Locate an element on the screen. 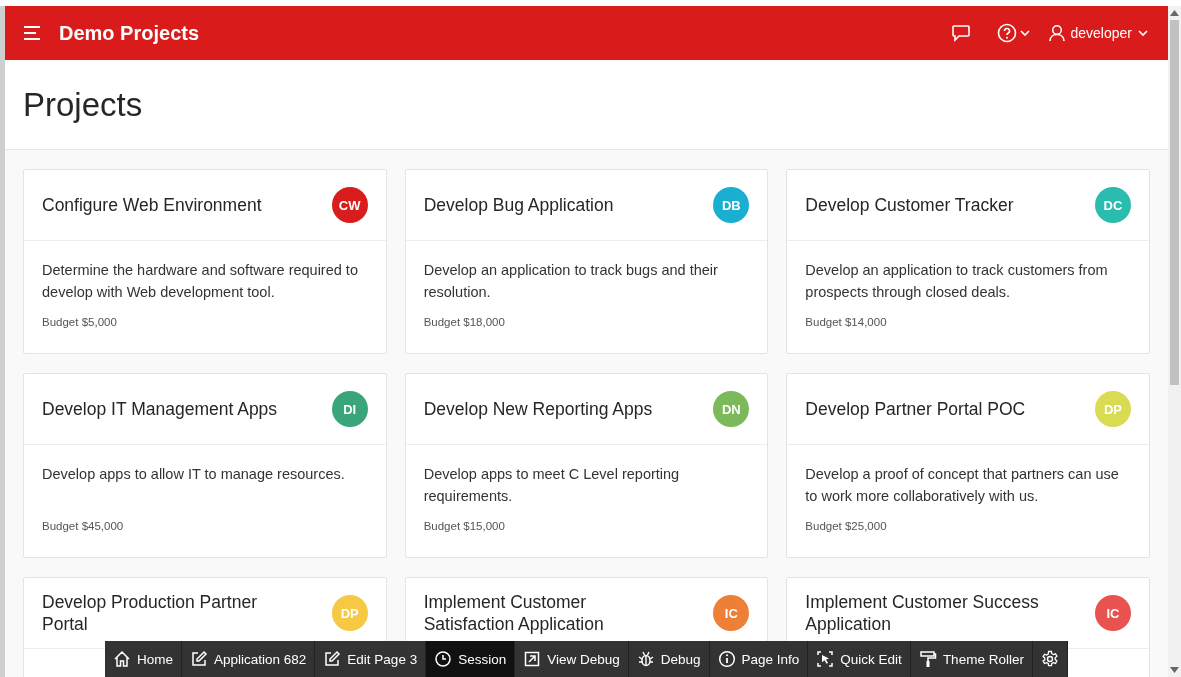  project-description: Determine the hardware and software required to develop with Web development tool. is located at coordinates (200, 281).